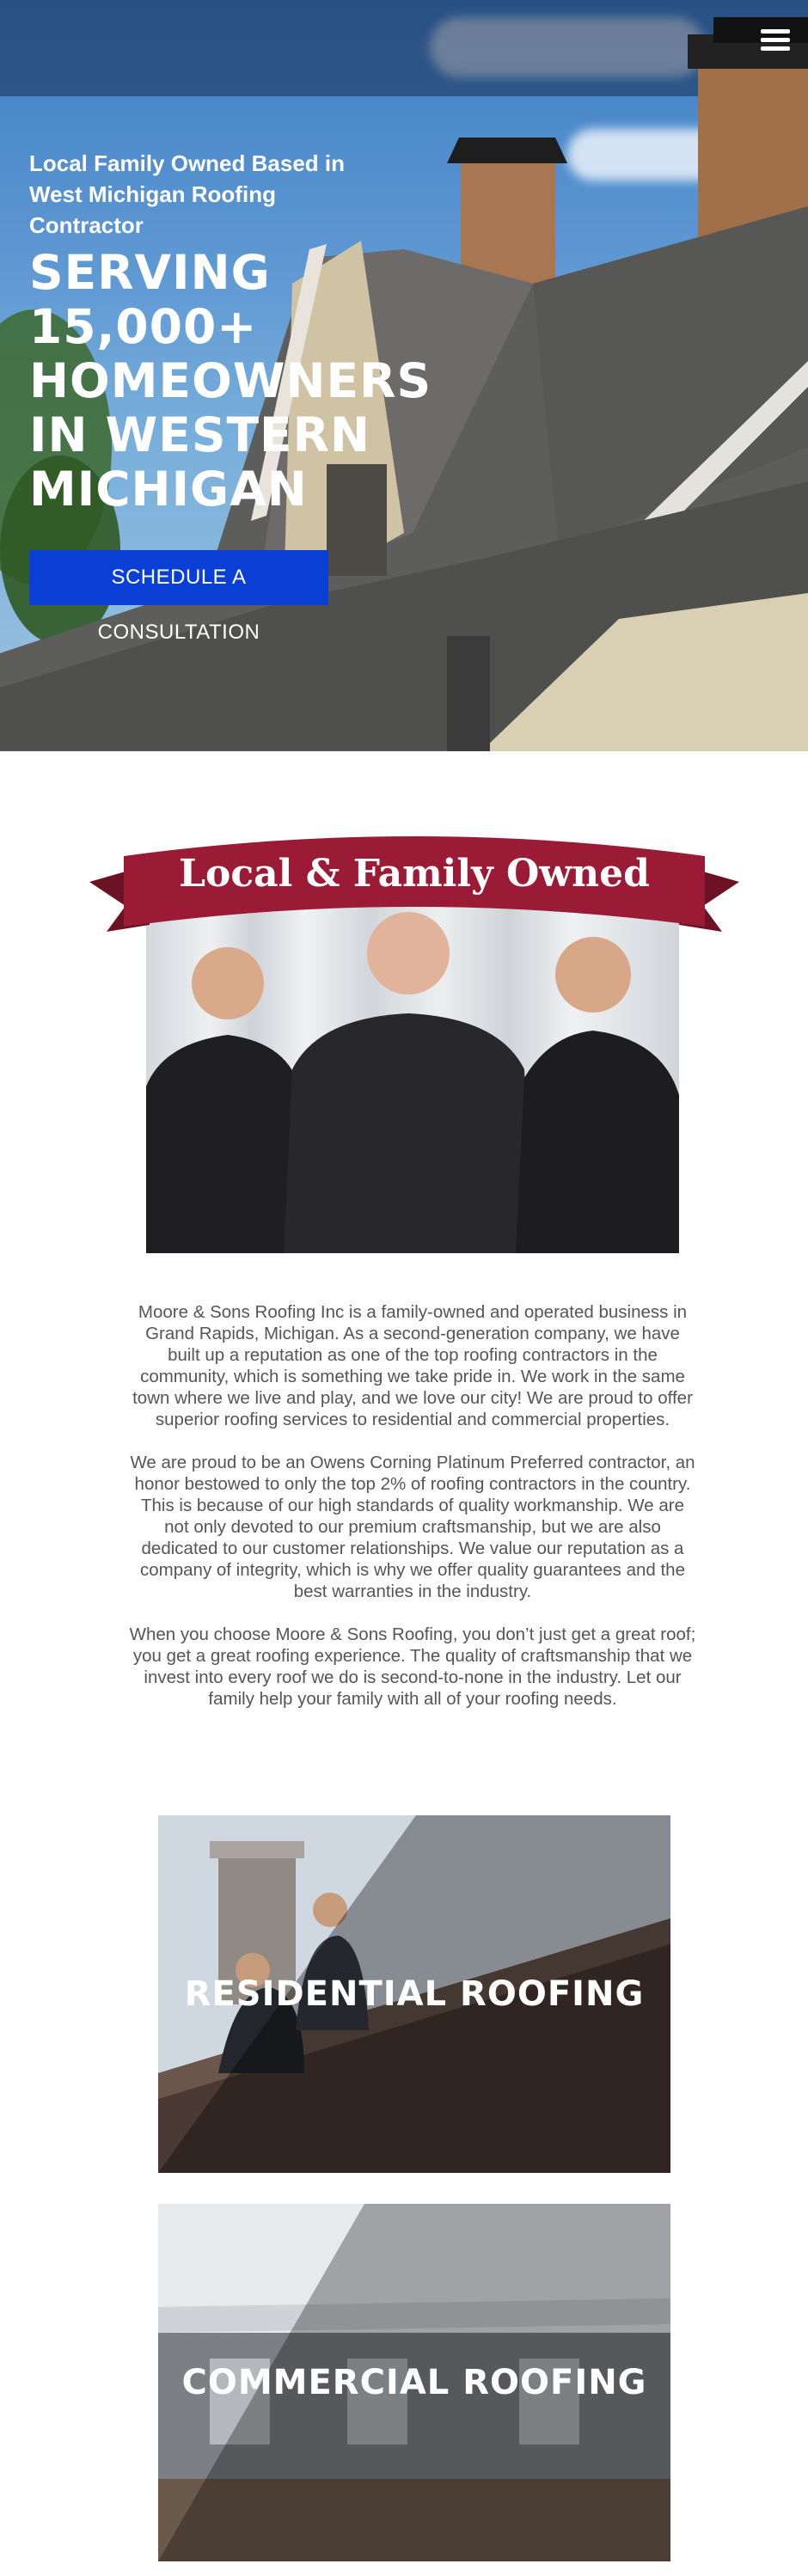 The image size is (808, 2576). Describe the element at coordinates (775, 40) in the screenshot. I see `hamburger-menu-icon` at that location.